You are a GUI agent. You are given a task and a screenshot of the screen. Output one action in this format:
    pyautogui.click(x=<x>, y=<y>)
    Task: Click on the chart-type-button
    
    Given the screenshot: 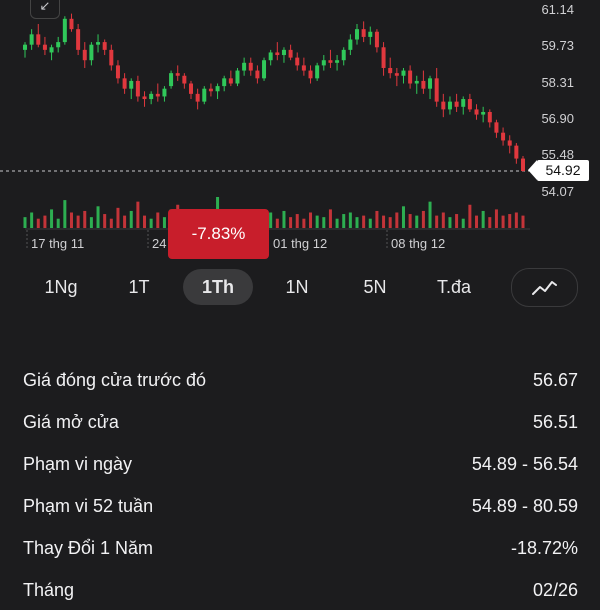 What is the action you would take?
    pyautogui.click(x=544, y=287)
    